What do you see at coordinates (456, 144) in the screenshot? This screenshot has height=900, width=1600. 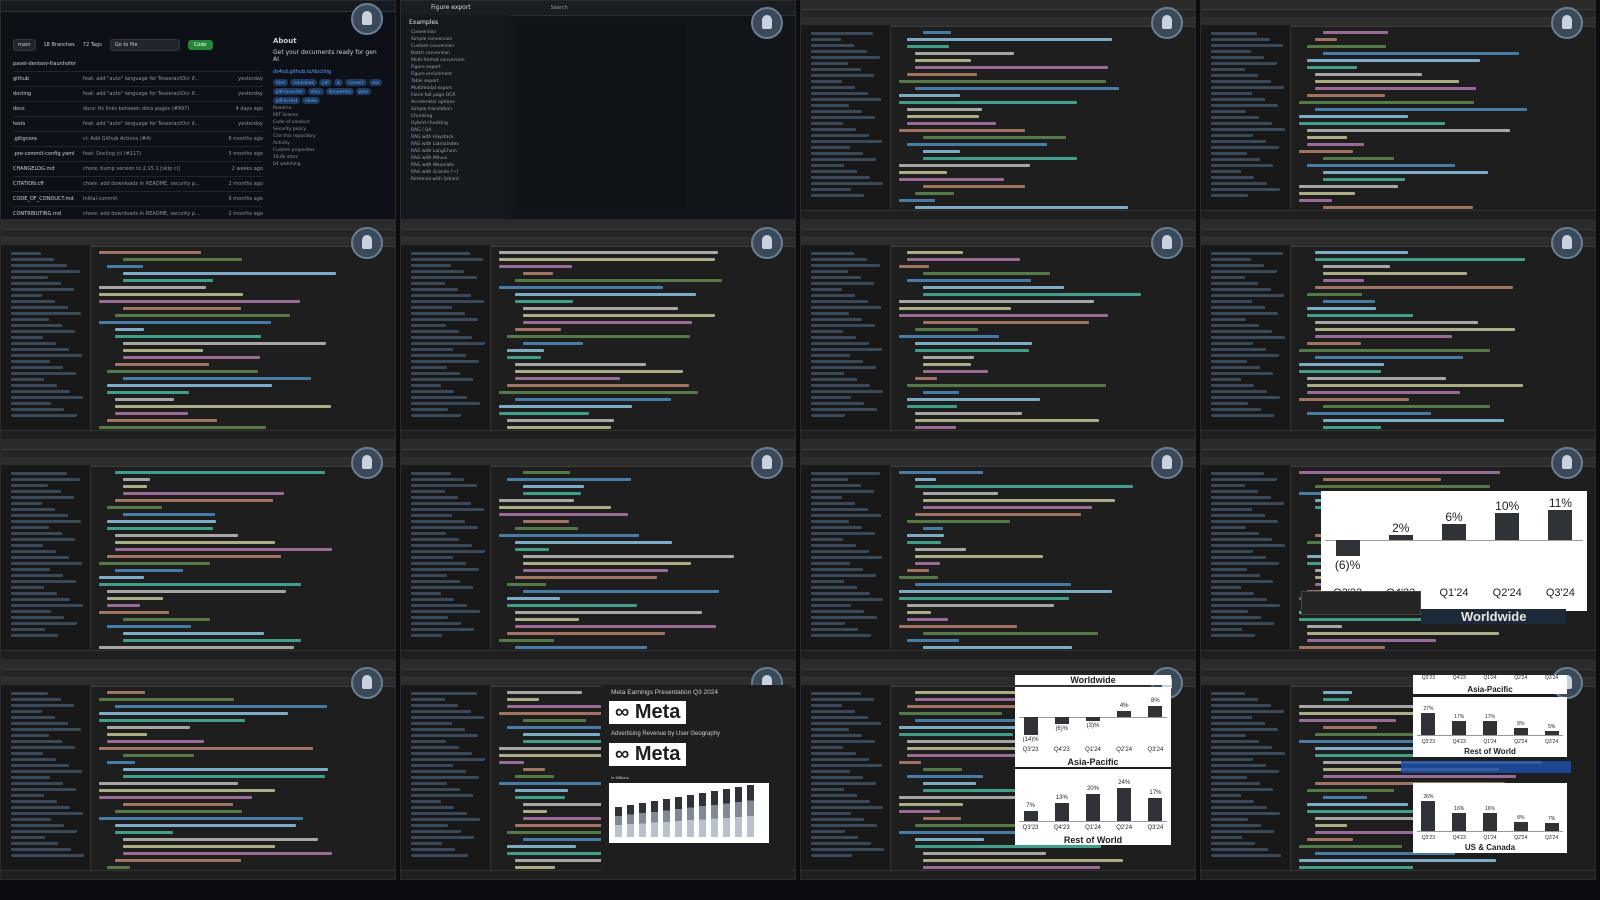 I see `docs-nav-item: RAG with LlamaIndex` at bounding box center [456, 144].